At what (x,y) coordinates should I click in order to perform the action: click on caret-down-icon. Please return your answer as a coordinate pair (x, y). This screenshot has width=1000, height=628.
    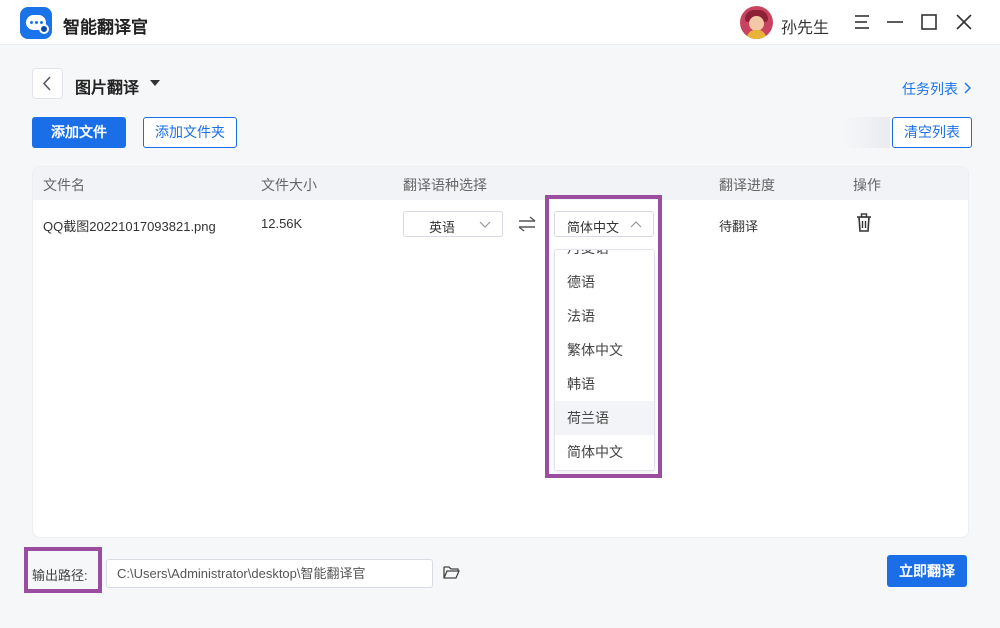
    Looking at the image, I should click on (155, 83).